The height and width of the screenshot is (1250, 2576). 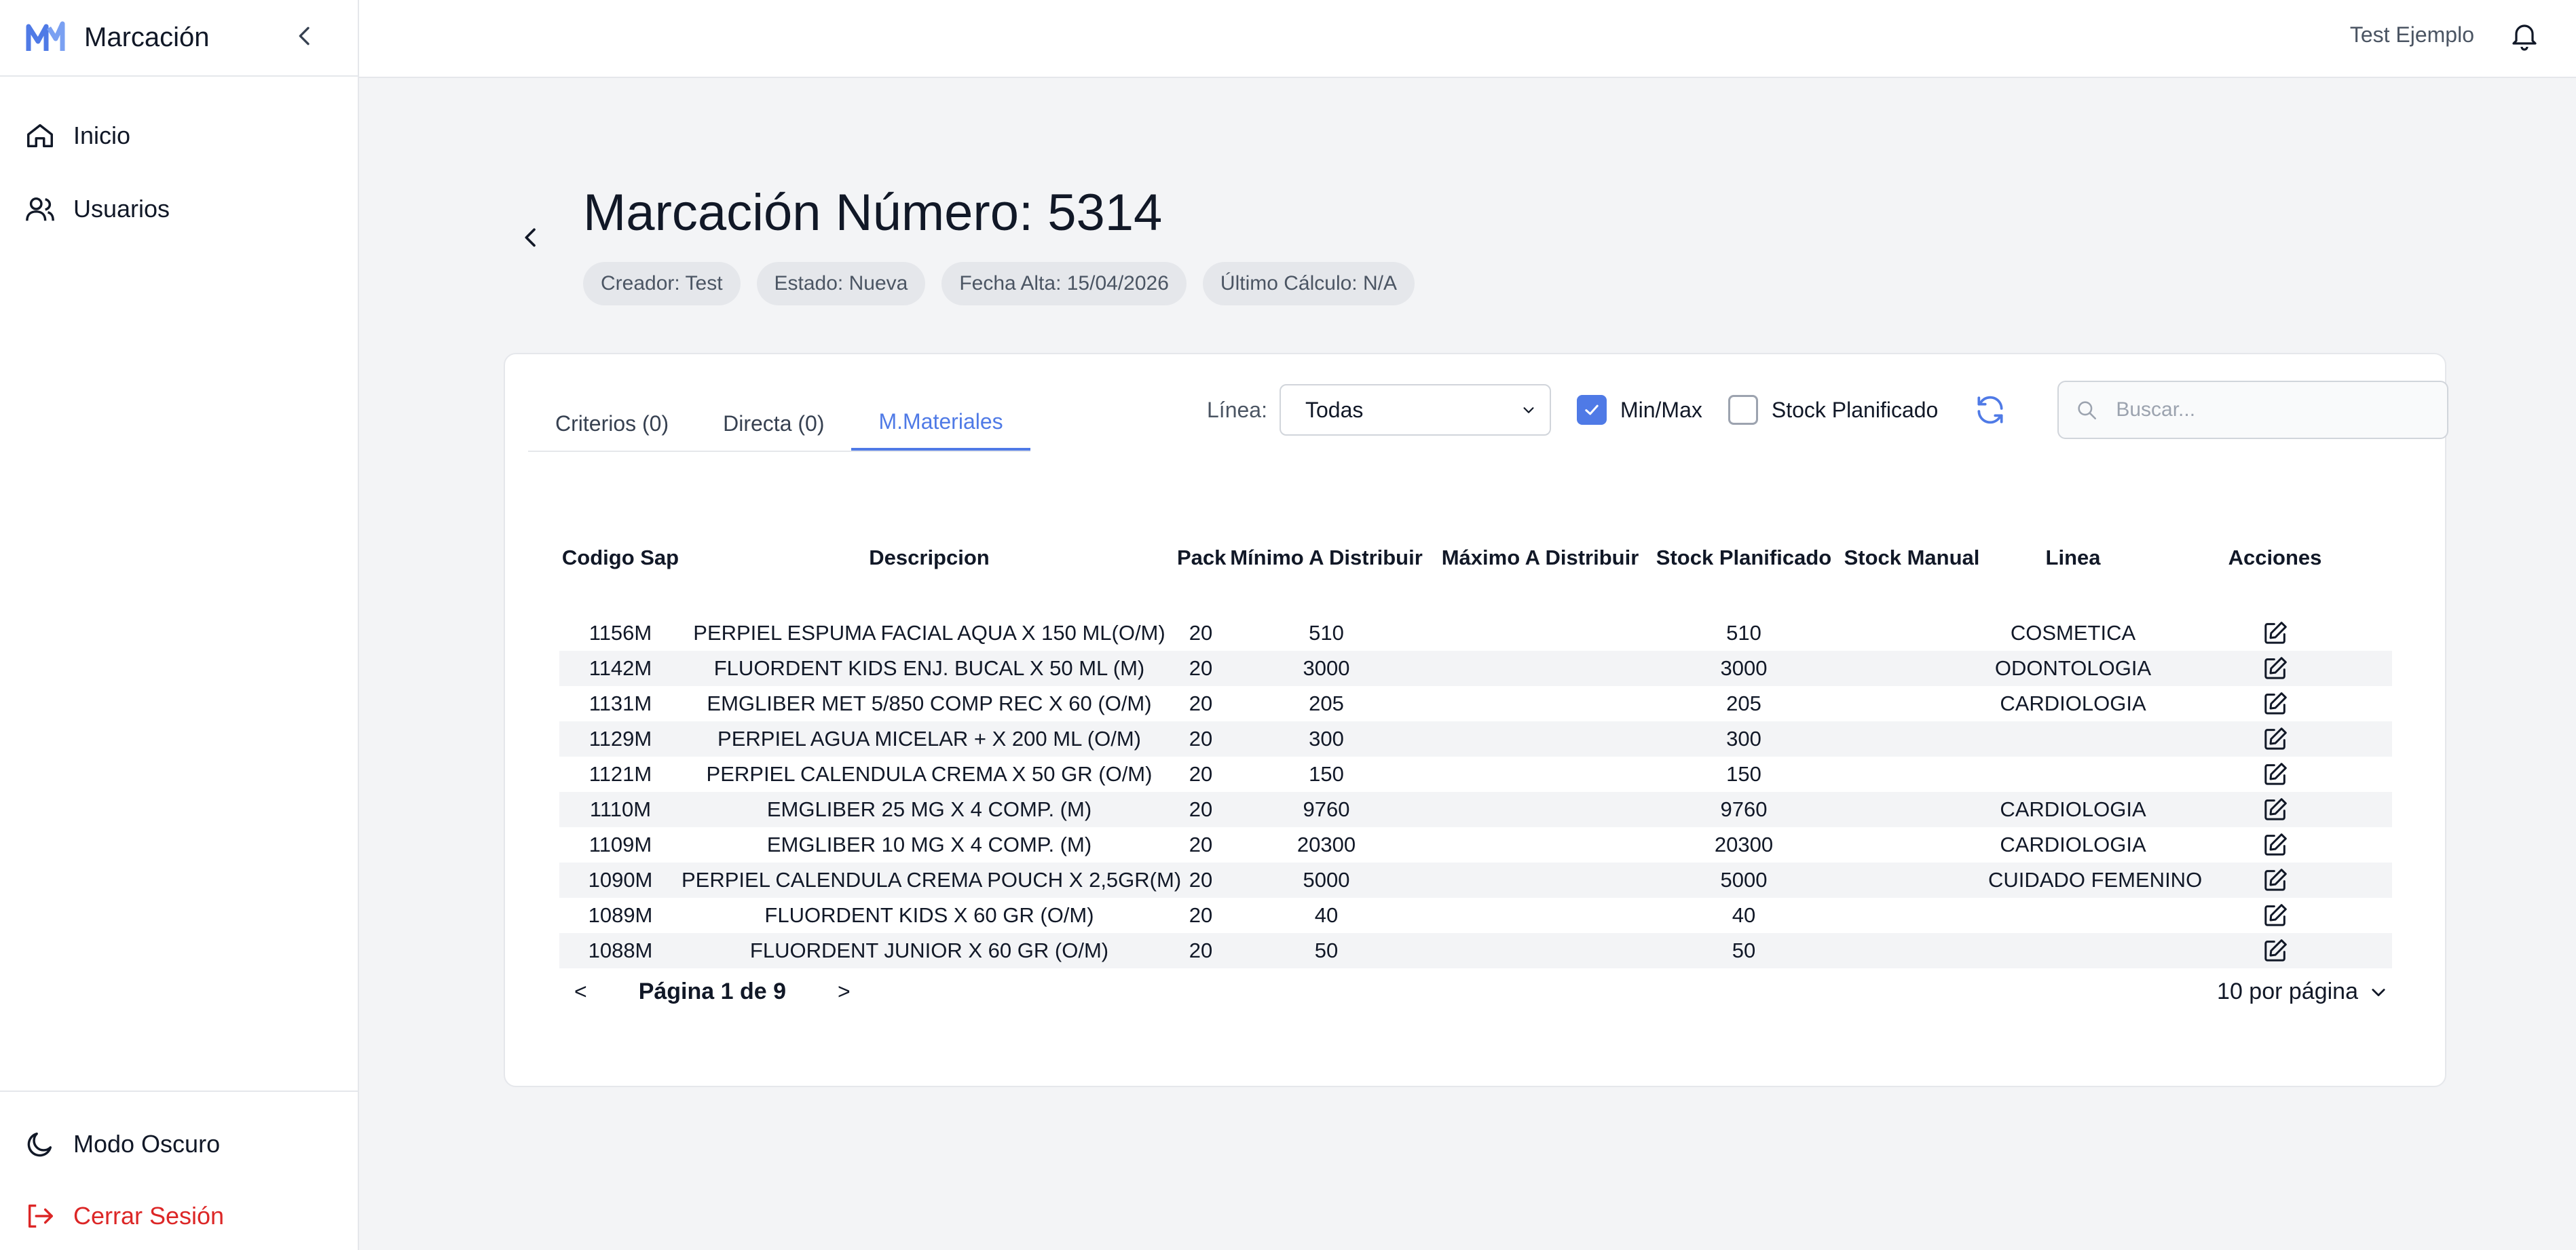 What do you see at coordinates (1335, 409) in the screenshot?
I see `linea-select-value: Todas` at bounding box center [1335, 409].